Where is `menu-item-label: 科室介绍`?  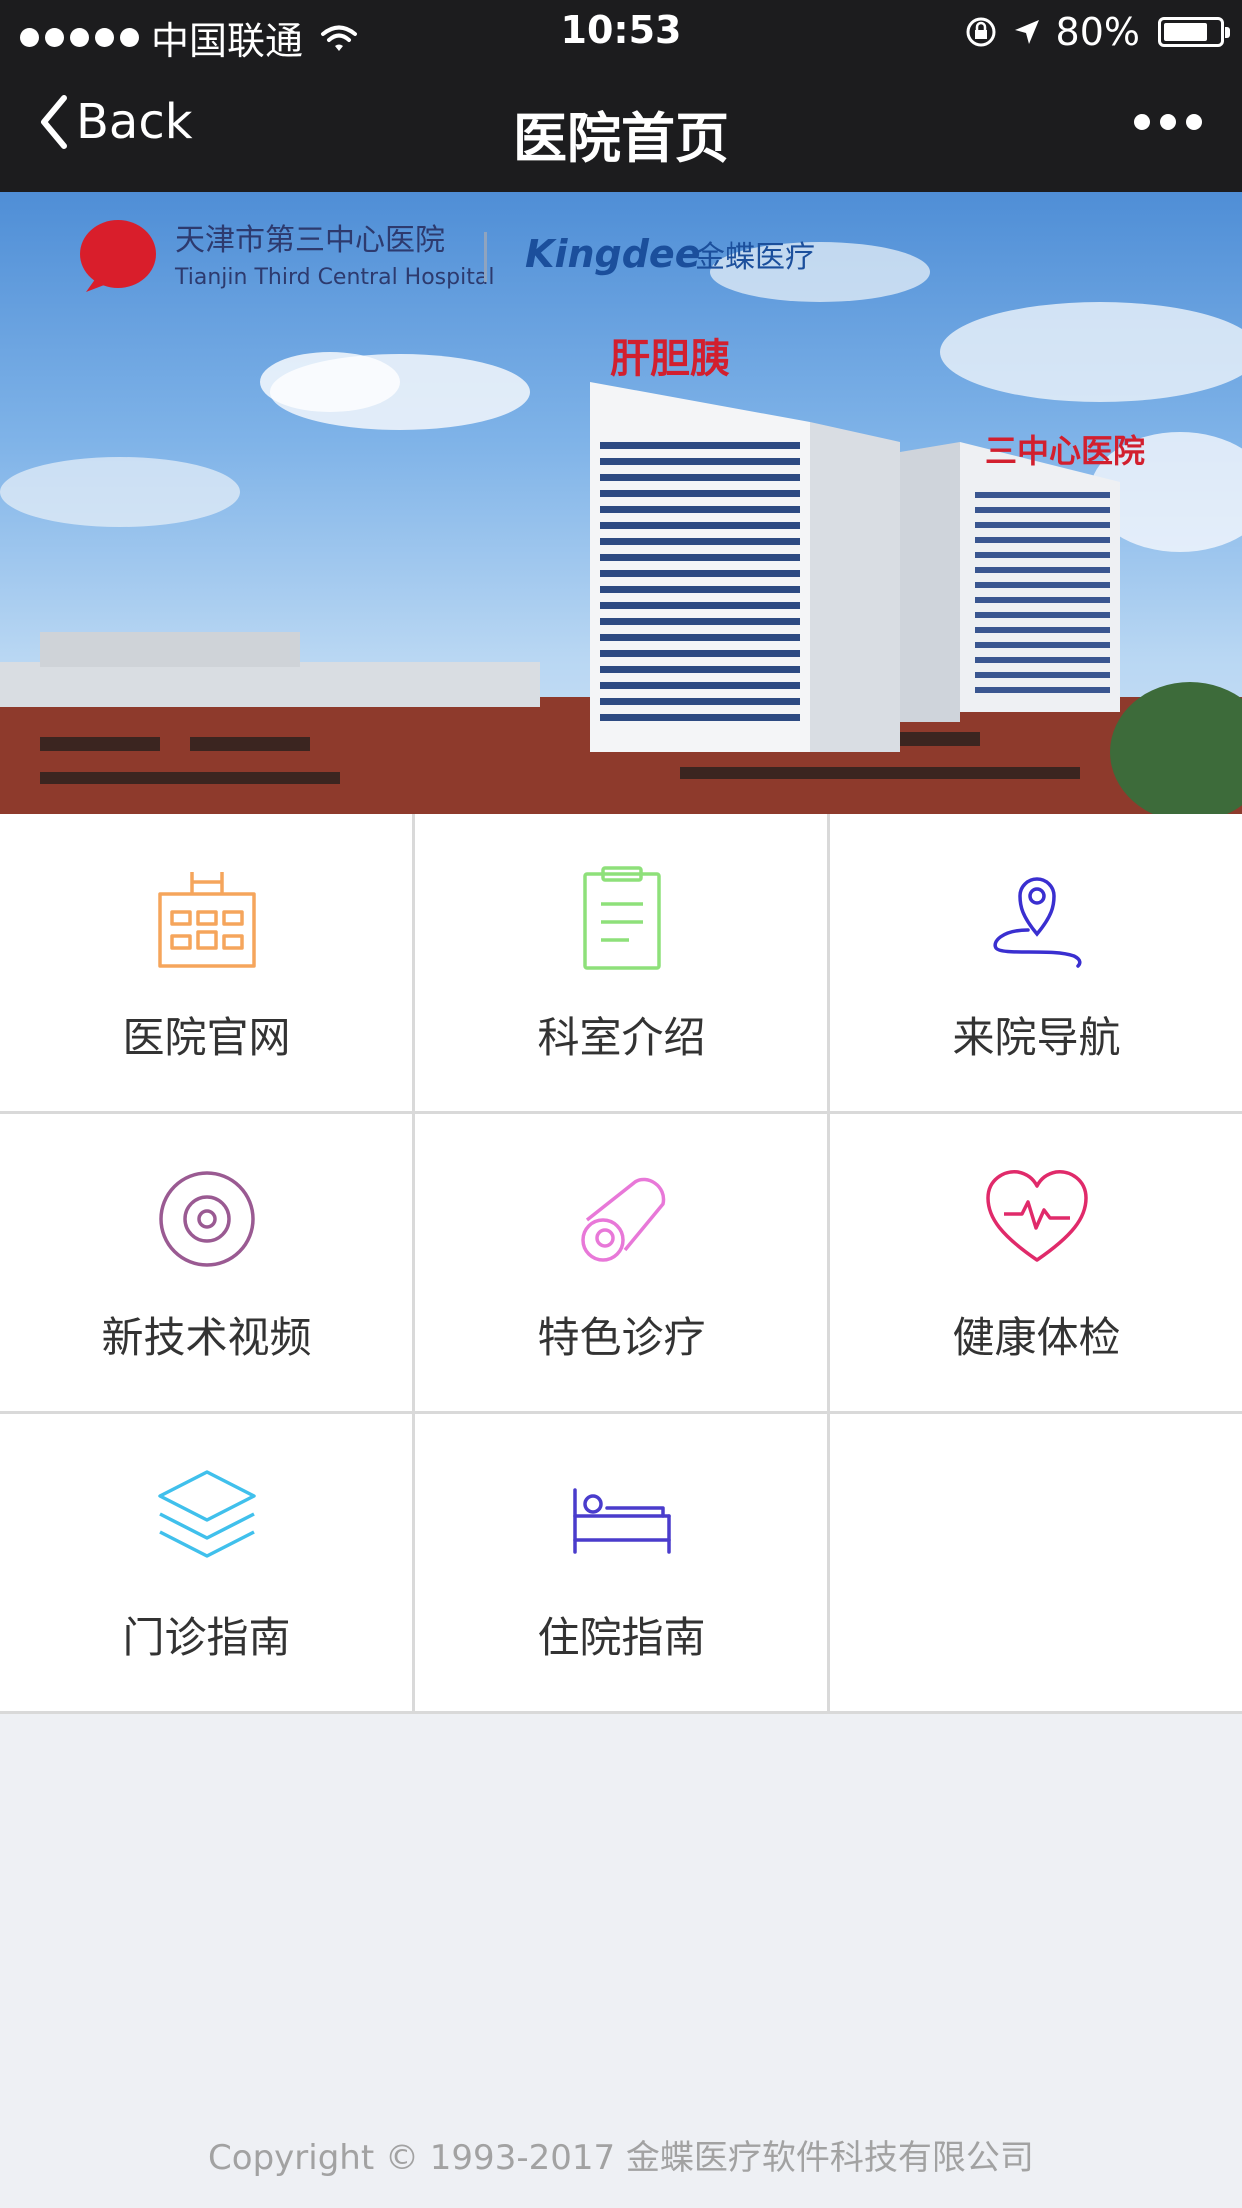 menu-item-label: 科室介绍 is located at coordinates (621, 1037).